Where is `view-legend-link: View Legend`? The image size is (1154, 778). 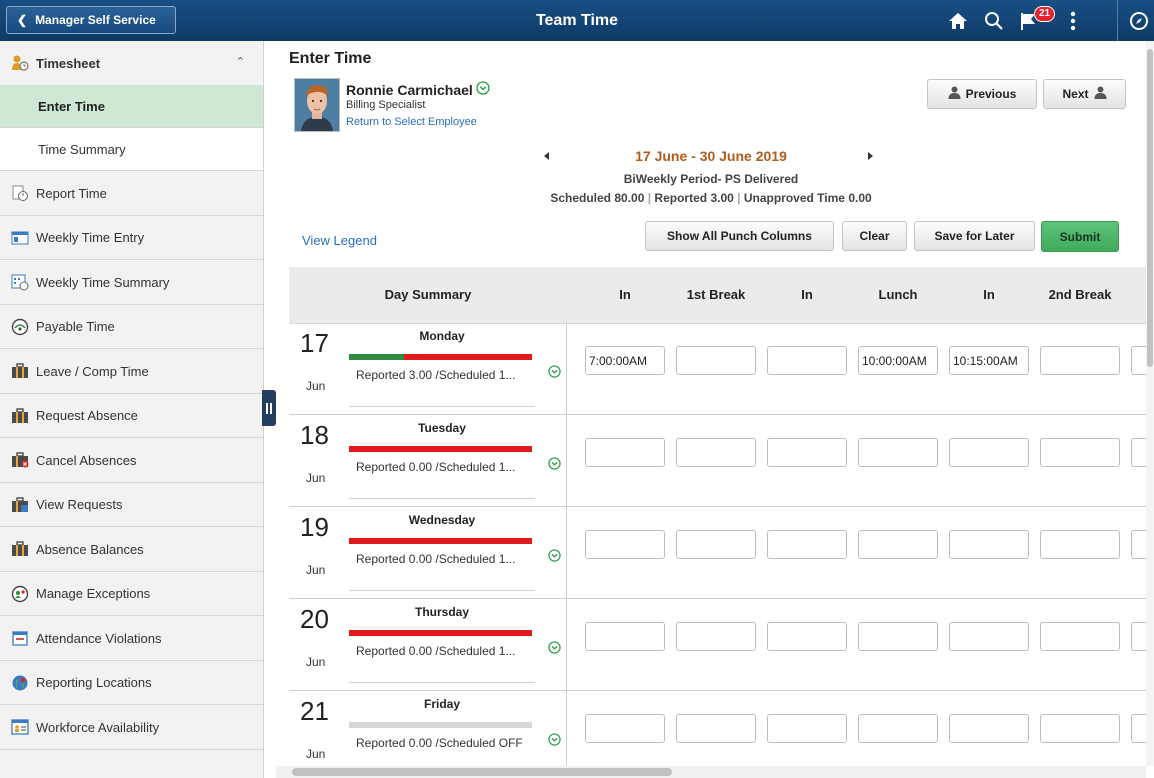 view-legend-link: View Legend is located at coordinates (339, 240).